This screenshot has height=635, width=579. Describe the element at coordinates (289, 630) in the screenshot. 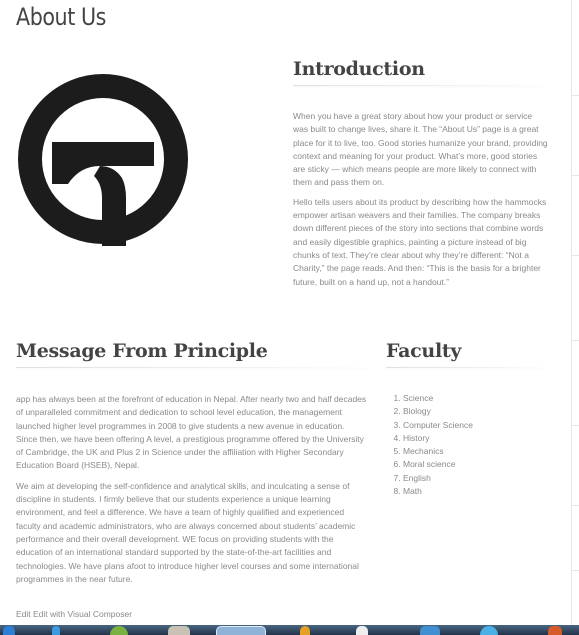

I see `taskbar` at that location.